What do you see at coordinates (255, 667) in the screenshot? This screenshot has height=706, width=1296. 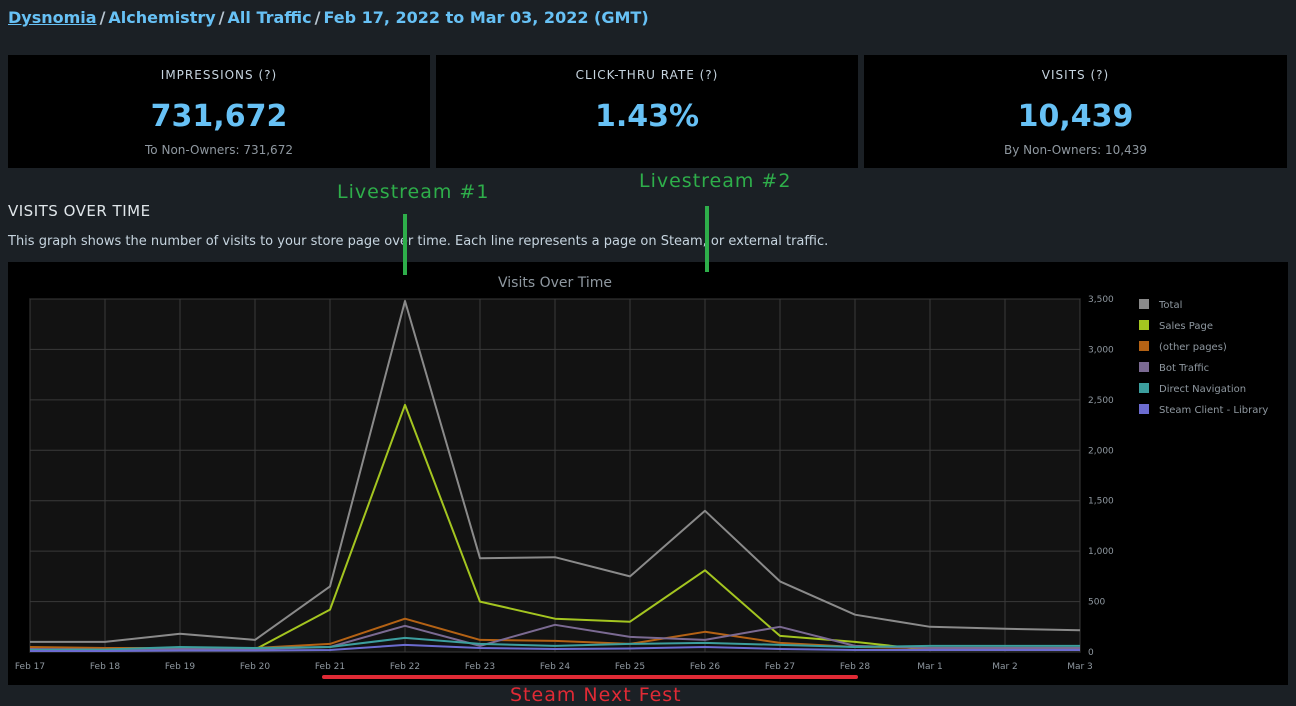 I see `x-tick-label: Feb 20` at bounding box center [255, 667].